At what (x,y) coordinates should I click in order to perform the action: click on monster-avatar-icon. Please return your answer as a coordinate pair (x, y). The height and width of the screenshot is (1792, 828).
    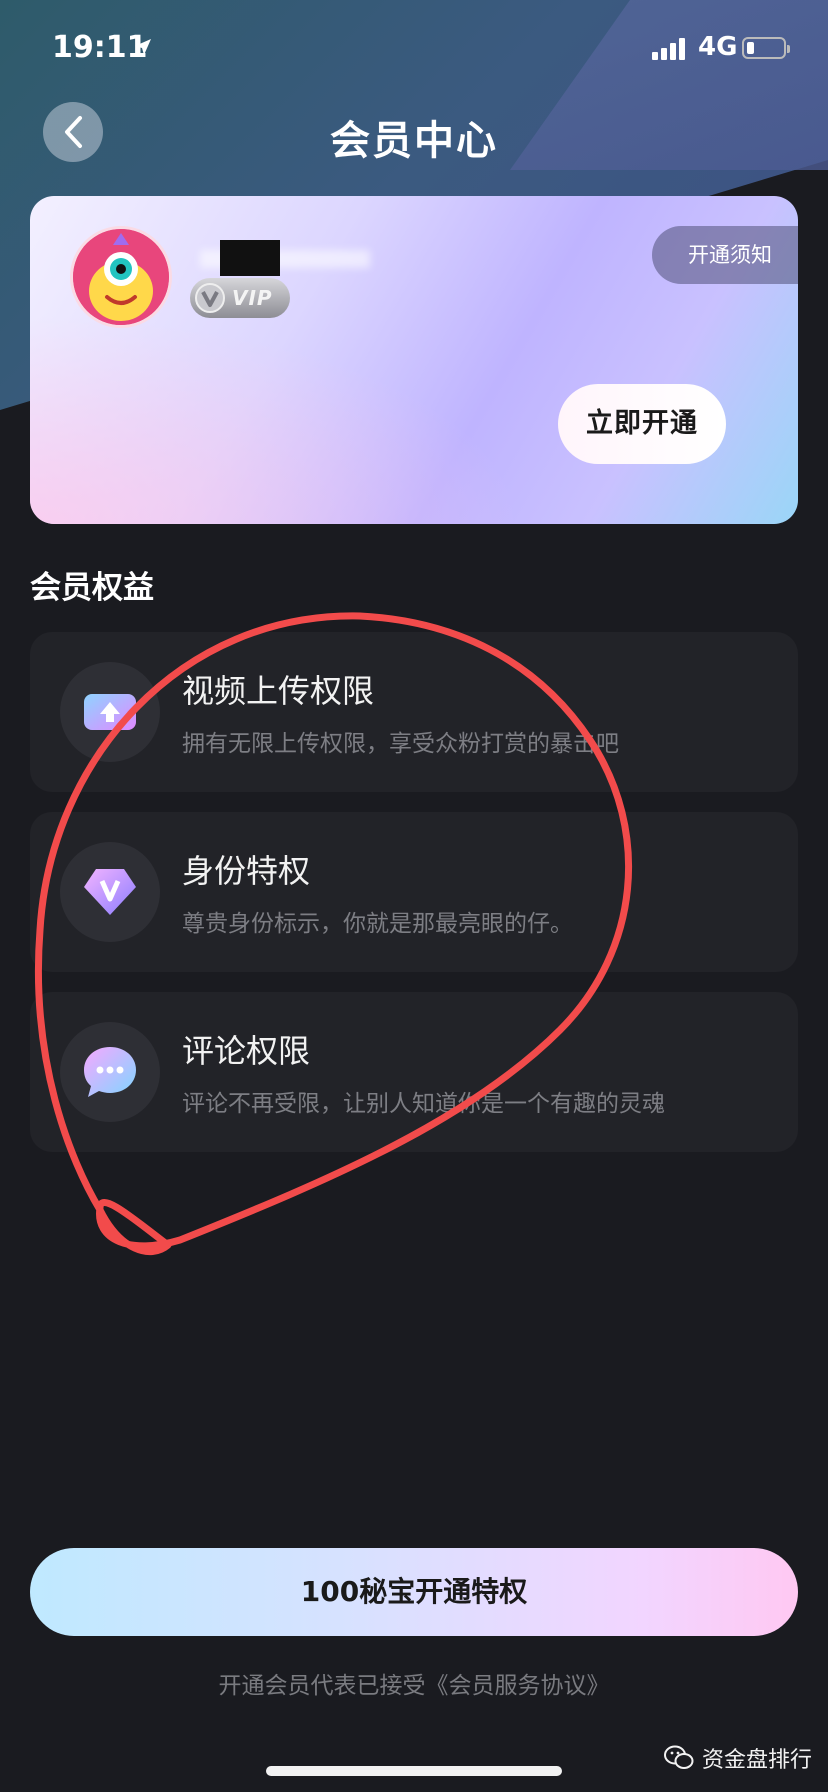
    Looking at the image, I should click on (121, 277).